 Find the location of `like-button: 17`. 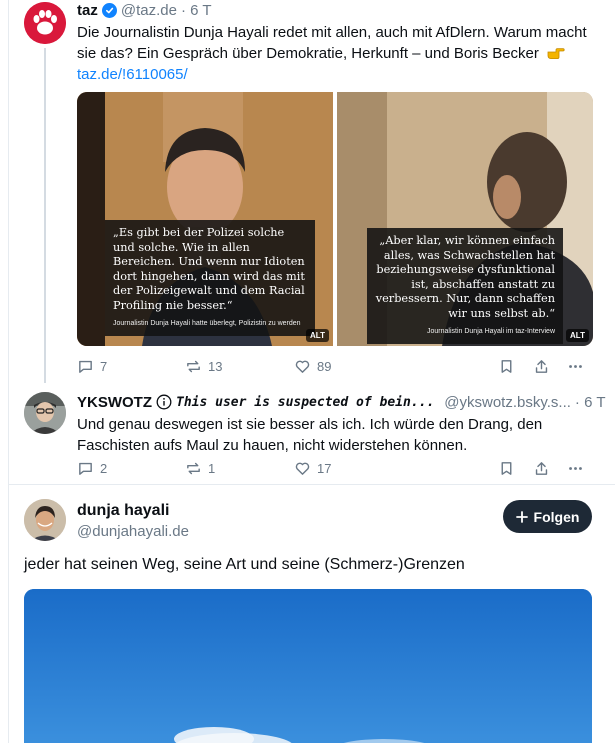

like-button: 17 is located at coordinates (312, 468).